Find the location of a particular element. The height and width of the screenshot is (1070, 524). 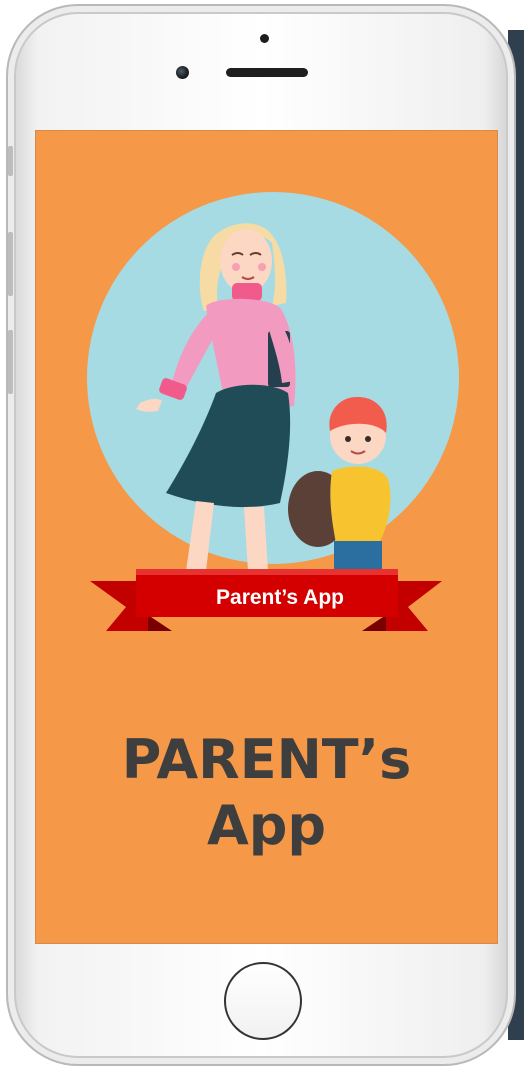

app-title-line-1: PARENT’s is located at coordinates (266, 759).